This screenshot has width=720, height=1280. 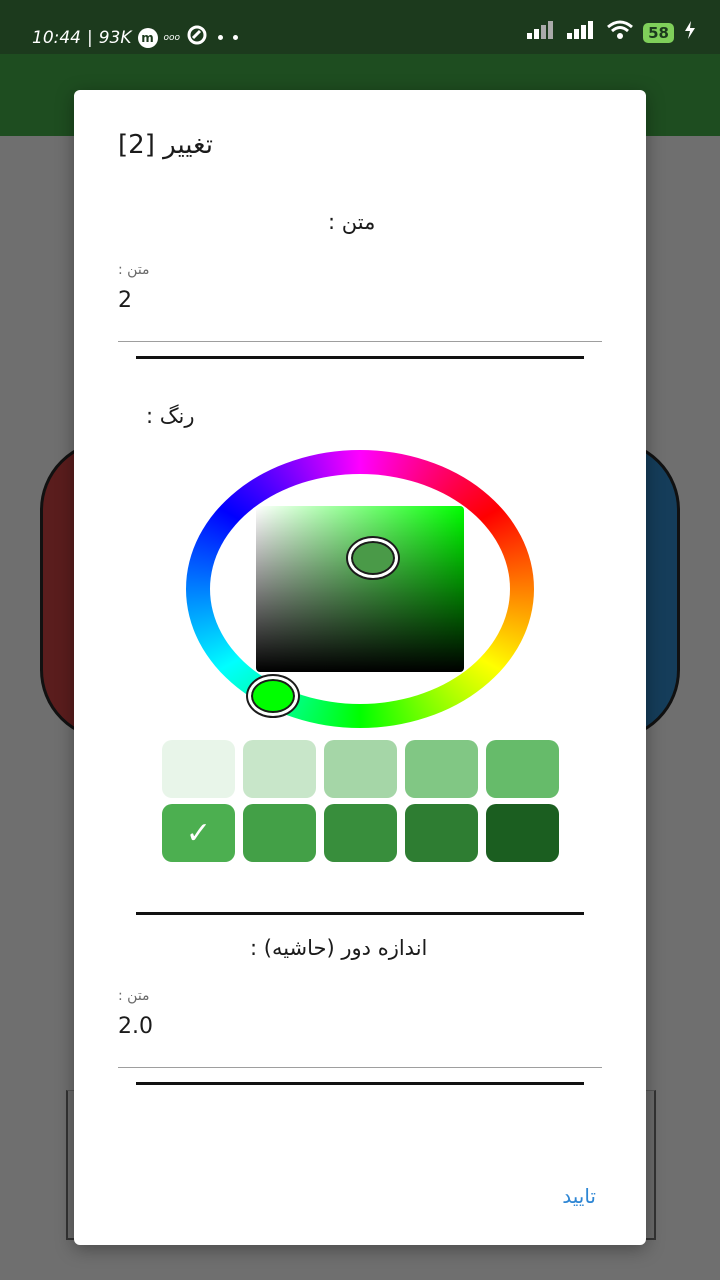 I want to click on text-input-underline, so click(x=360, y=341).